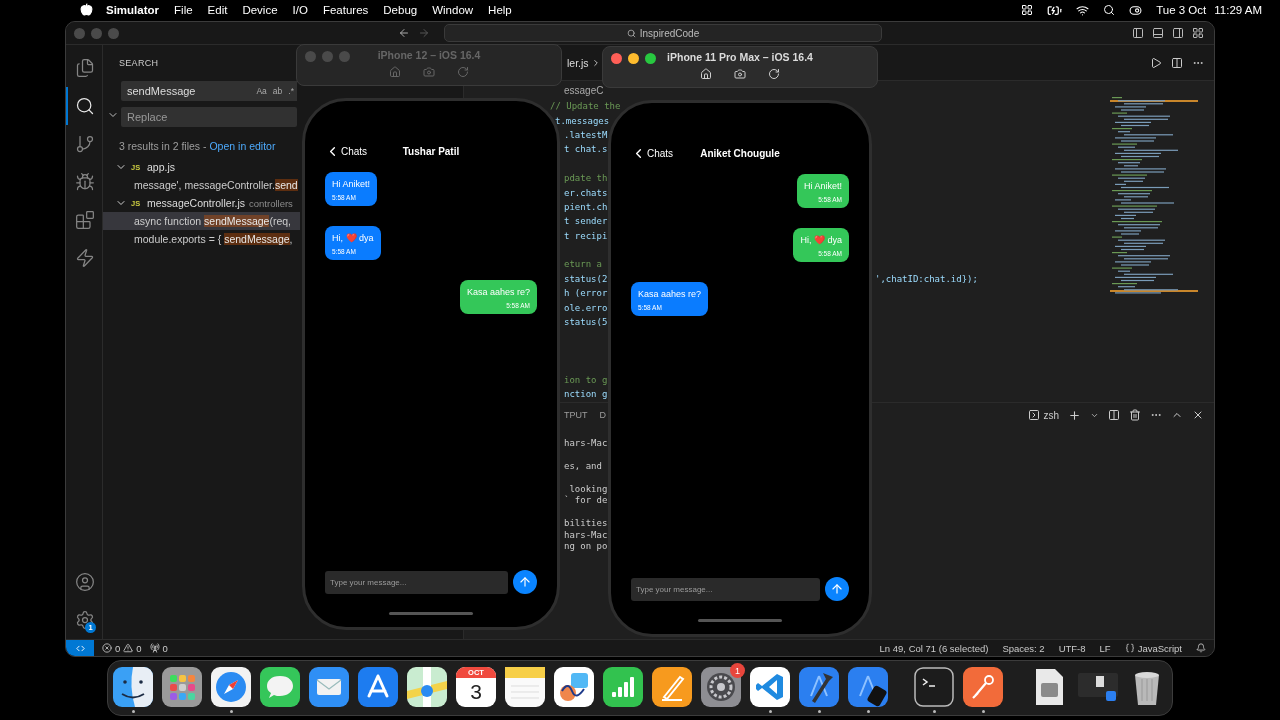 The height and width of the screenshot is (720, 1280). What do you see at coordinates (329, 687) in the screenshot?
I see `envelope-icon` at bounding box center [329, 687].